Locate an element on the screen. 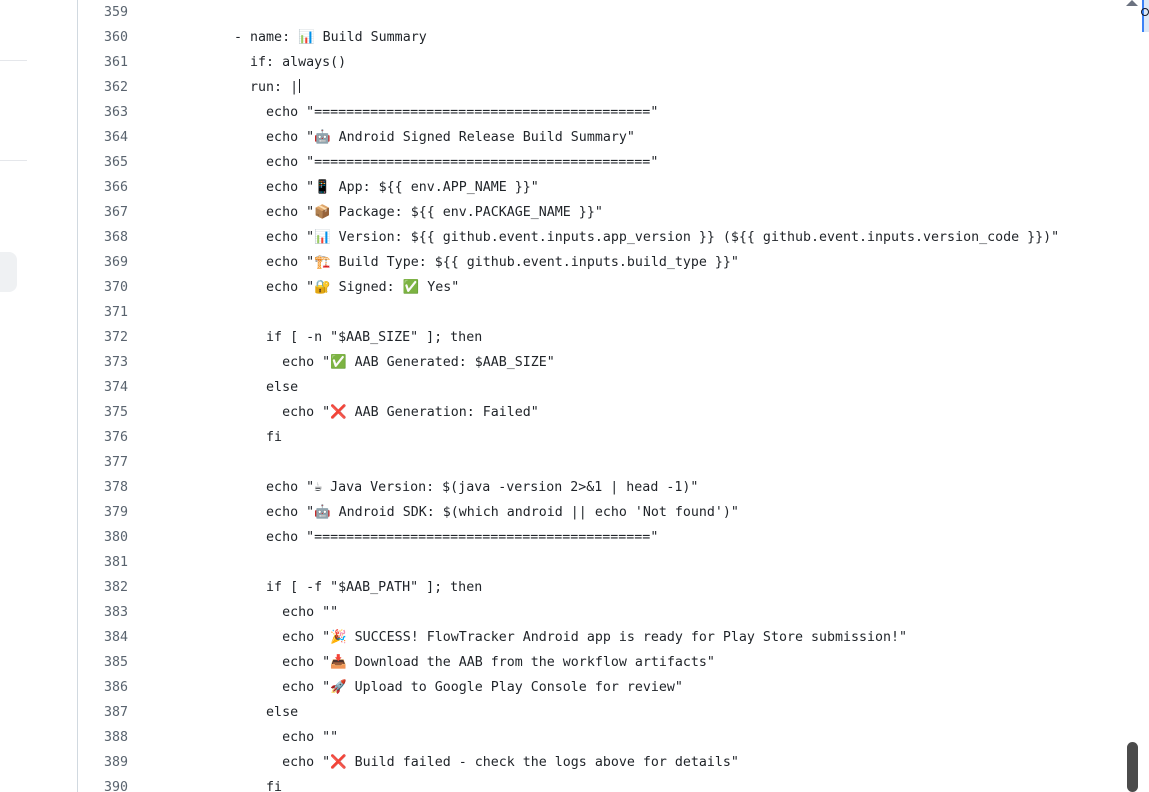 Image resolution: width=1149 pixels, height=792 pixels. scrollbar-thumb is located at coordinates (1132, 767).